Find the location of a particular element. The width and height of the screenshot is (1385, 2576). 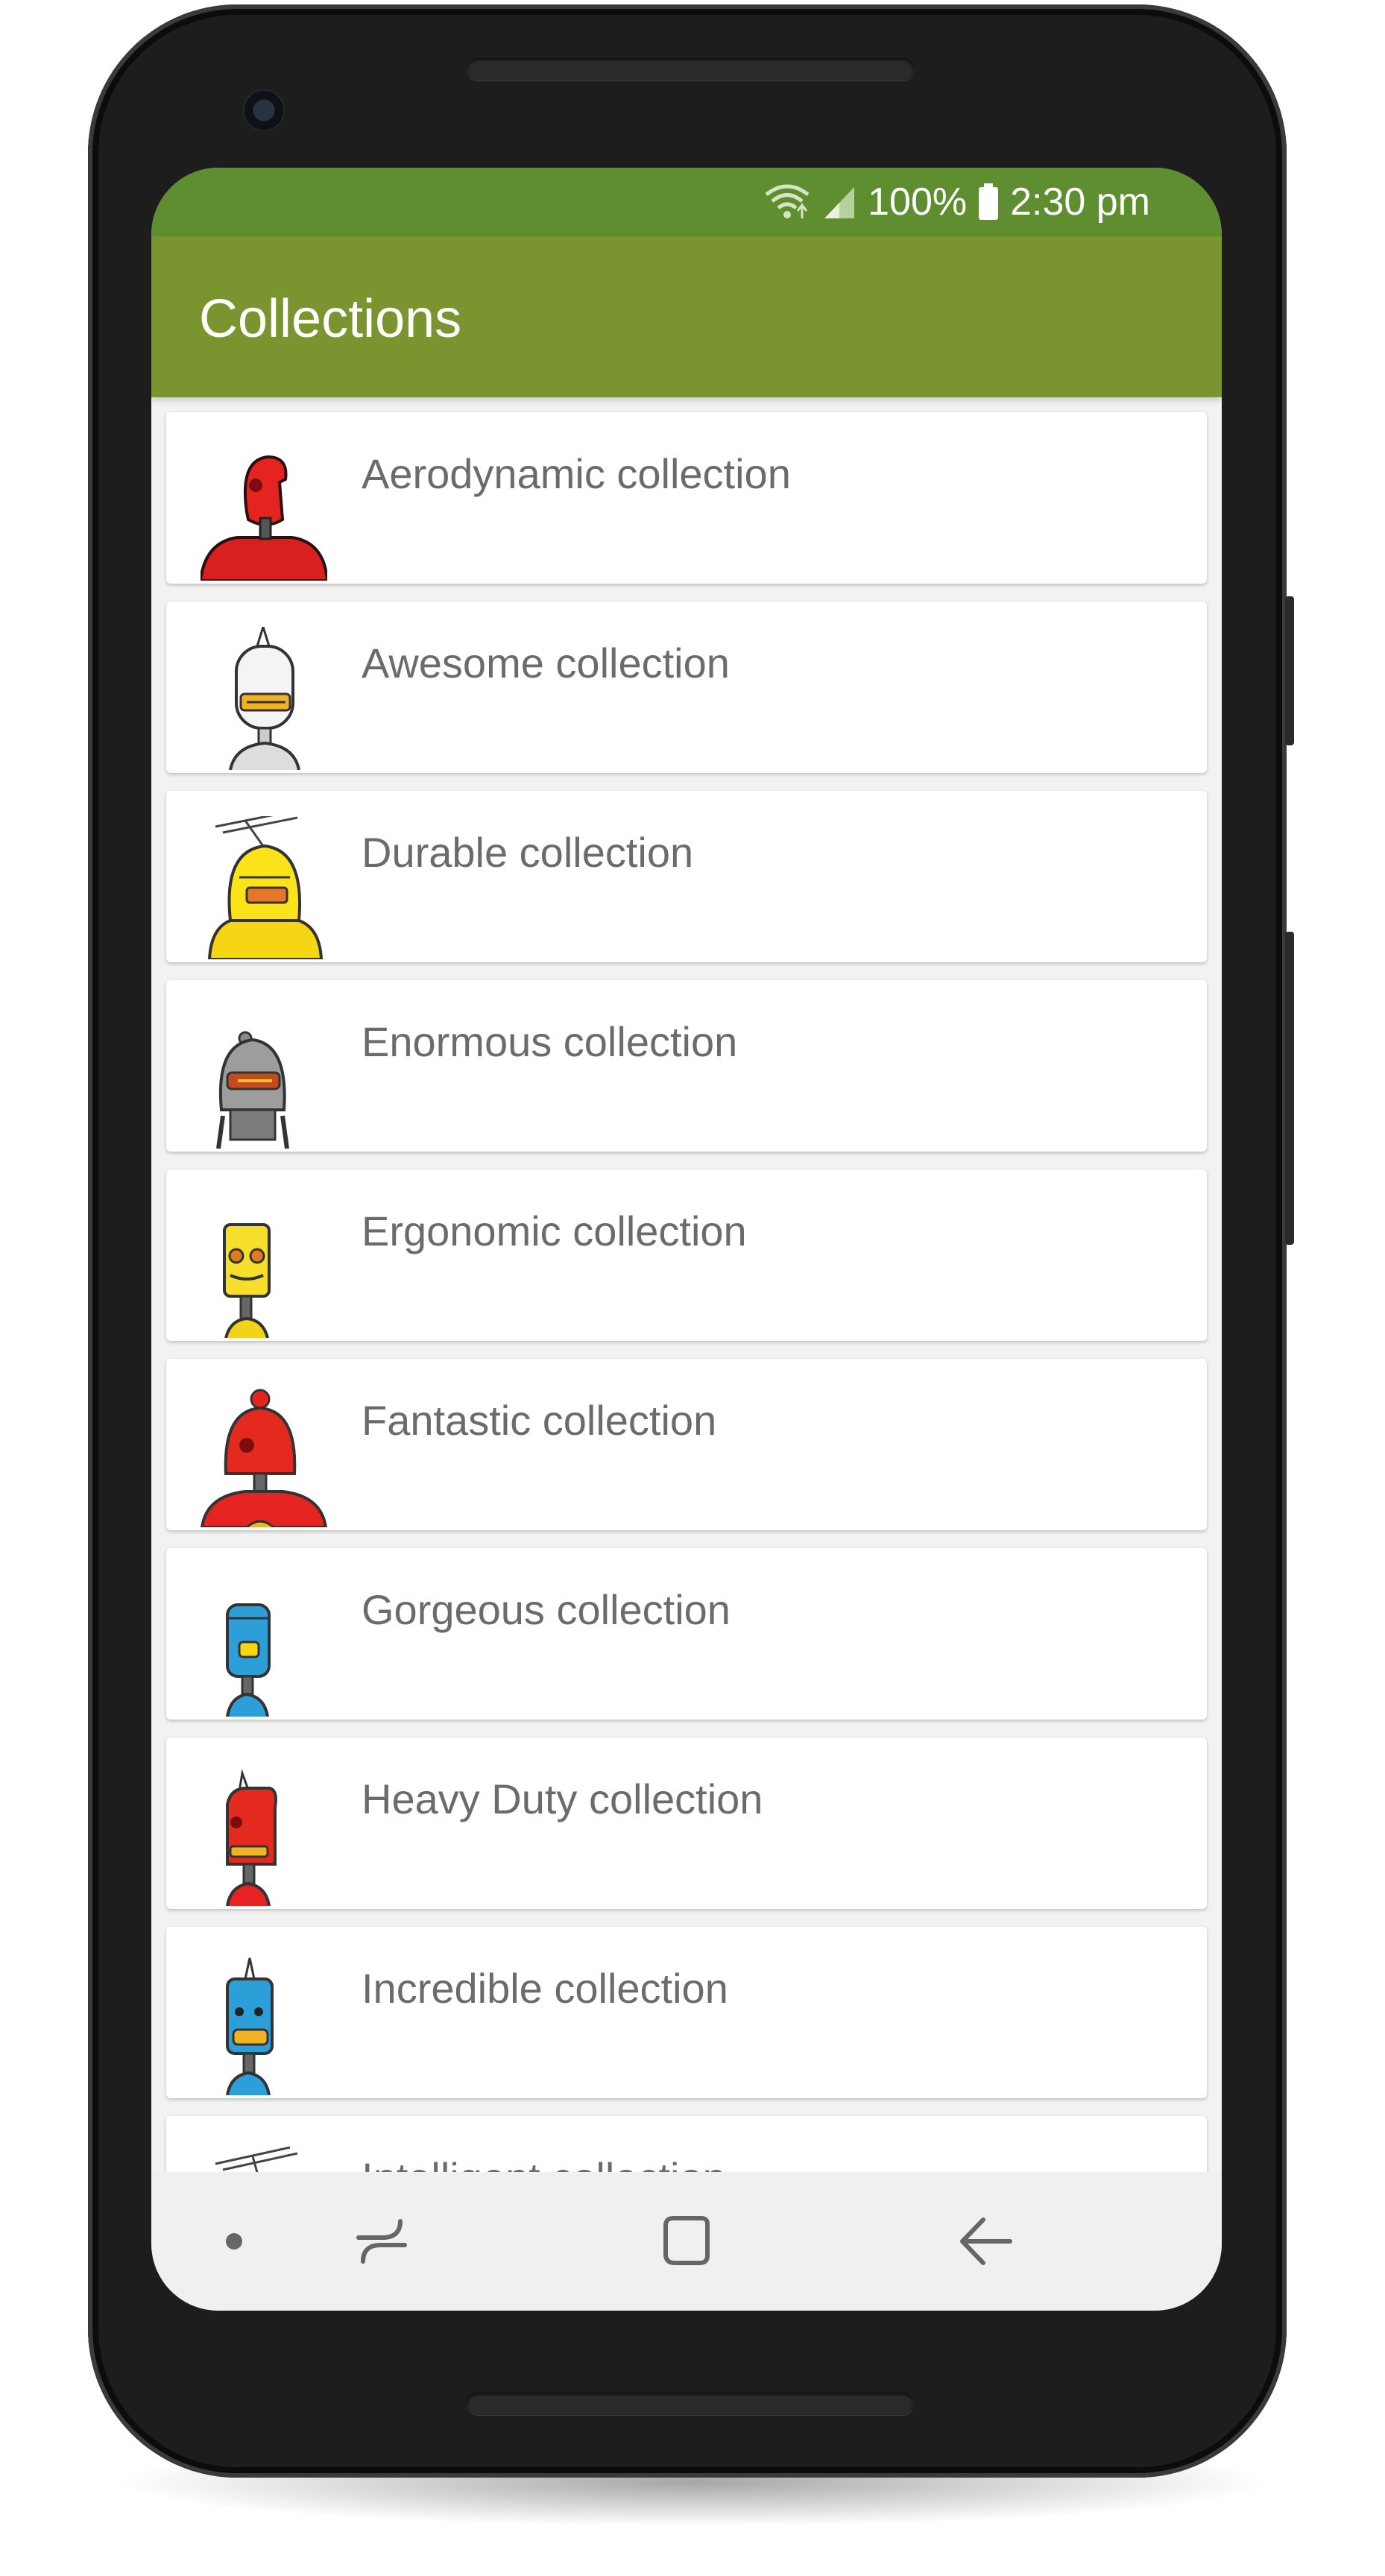

clock: 2:30 pm is located at coordinates (1080, 202).